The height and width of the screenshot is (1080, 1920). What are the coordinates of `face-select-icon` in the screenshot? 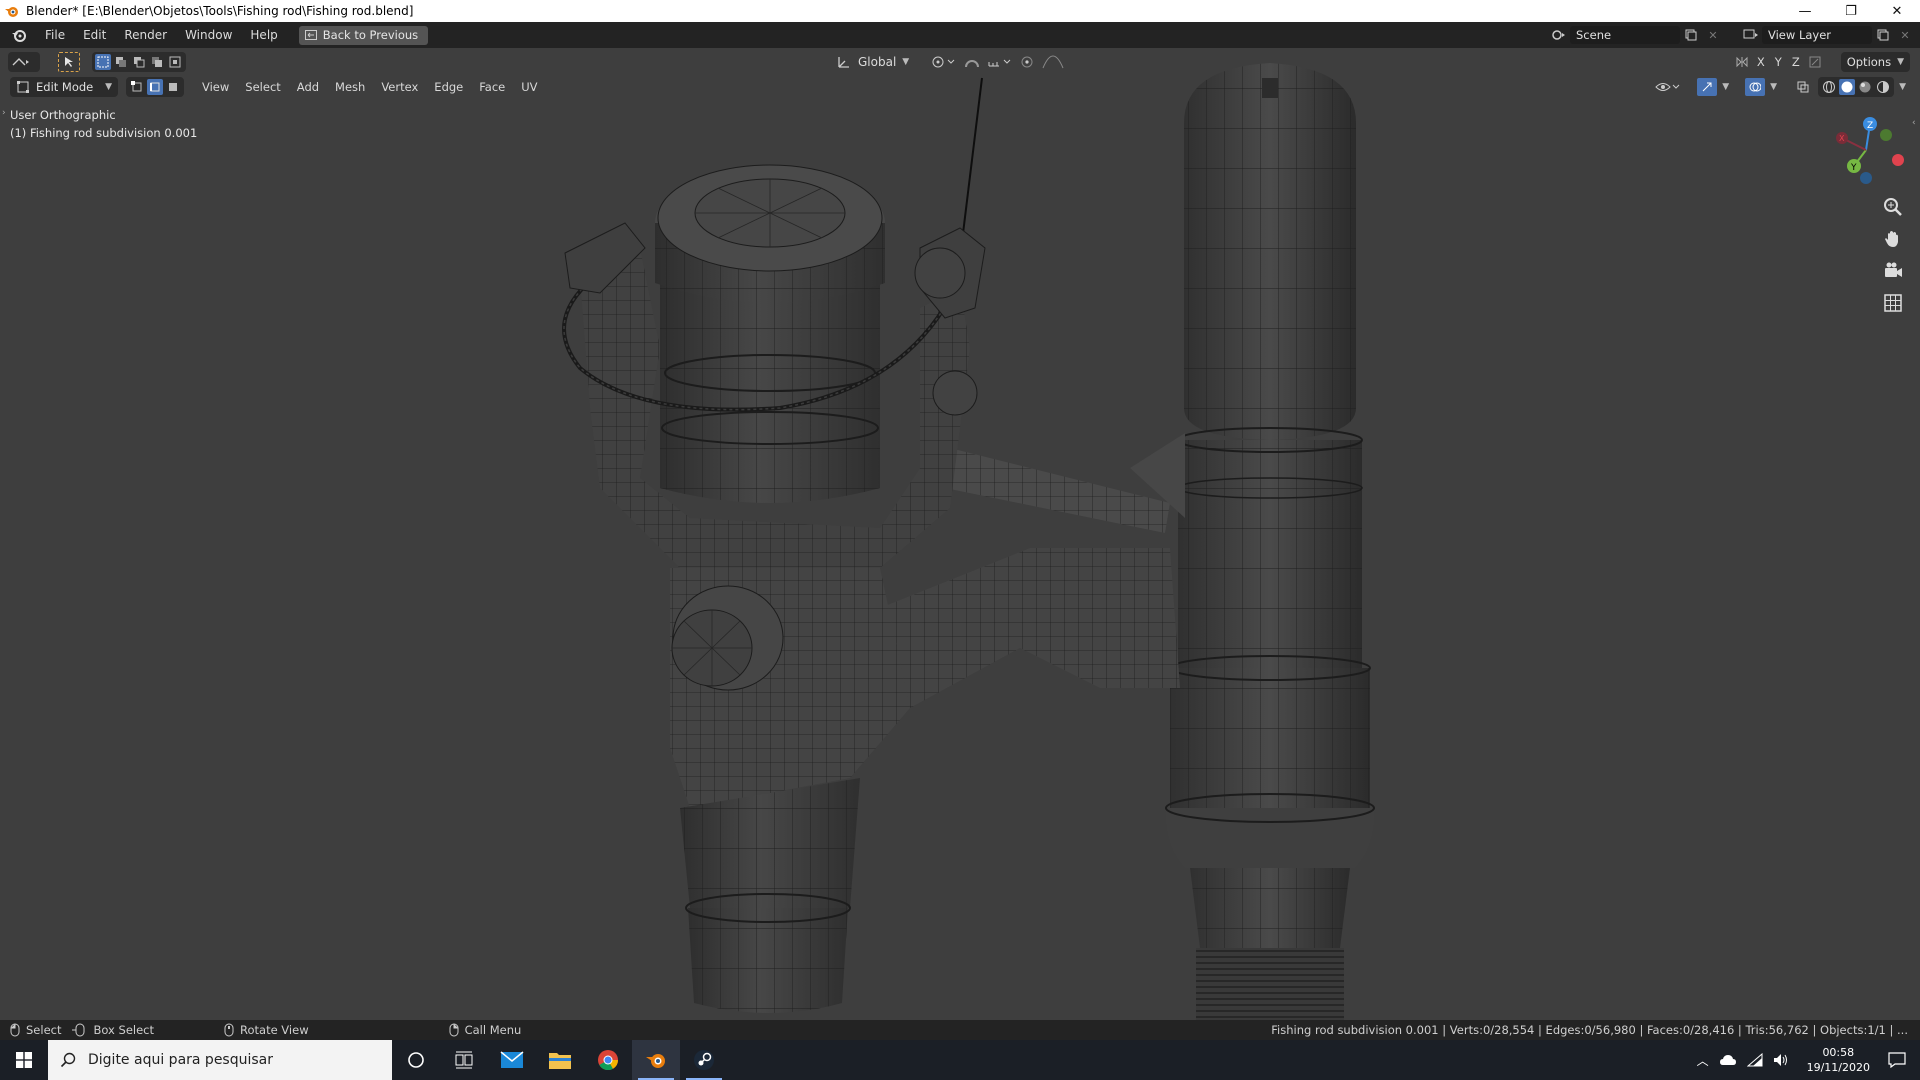 It's located at (173, 87).